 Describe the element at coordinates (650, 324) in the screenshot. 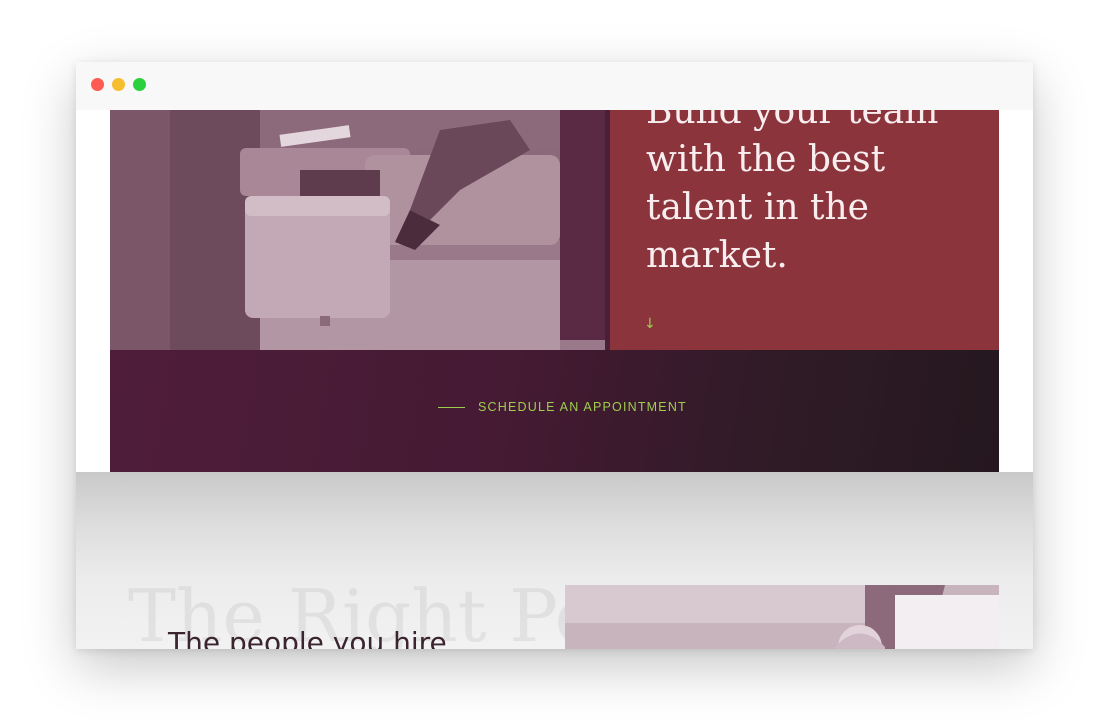

I see `arrow-down-icon: ↓` at that location.